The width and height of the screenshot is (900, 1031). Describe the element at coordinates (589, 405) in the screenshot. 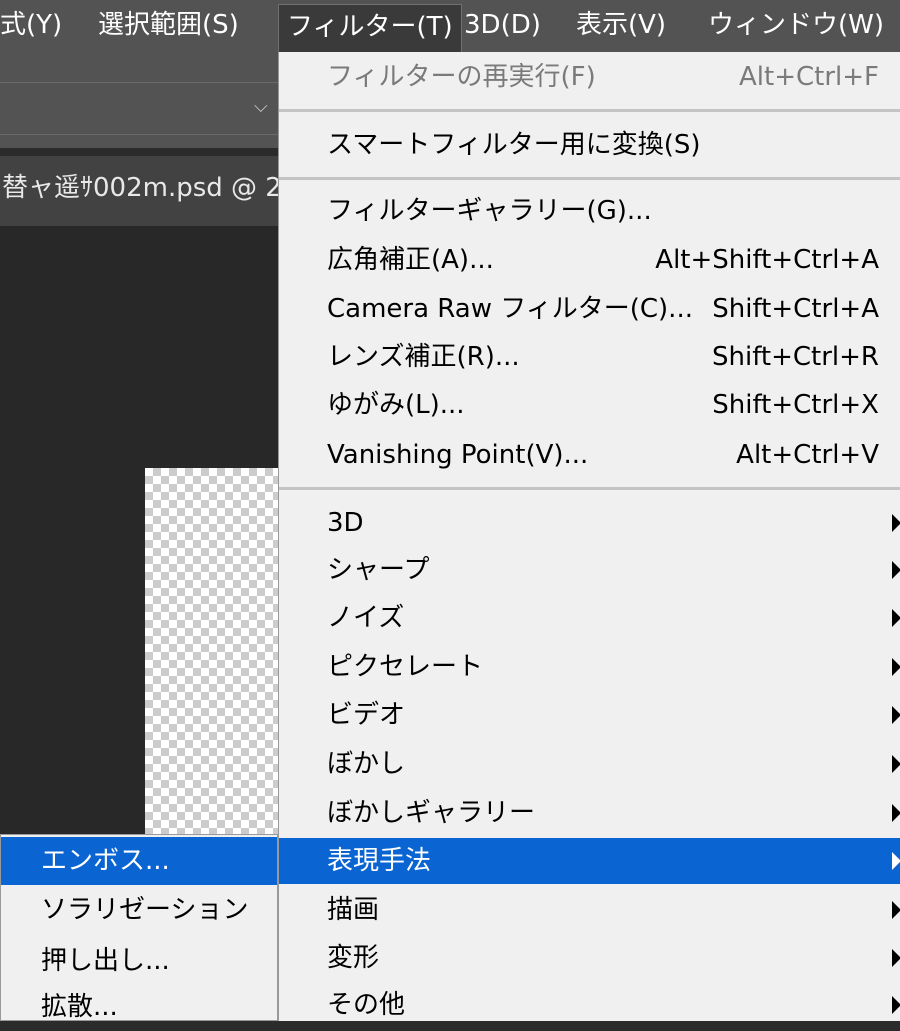

I see `menu-item-liquify: ゆがみ(L)... Shift+Ctrl+X` at that location.